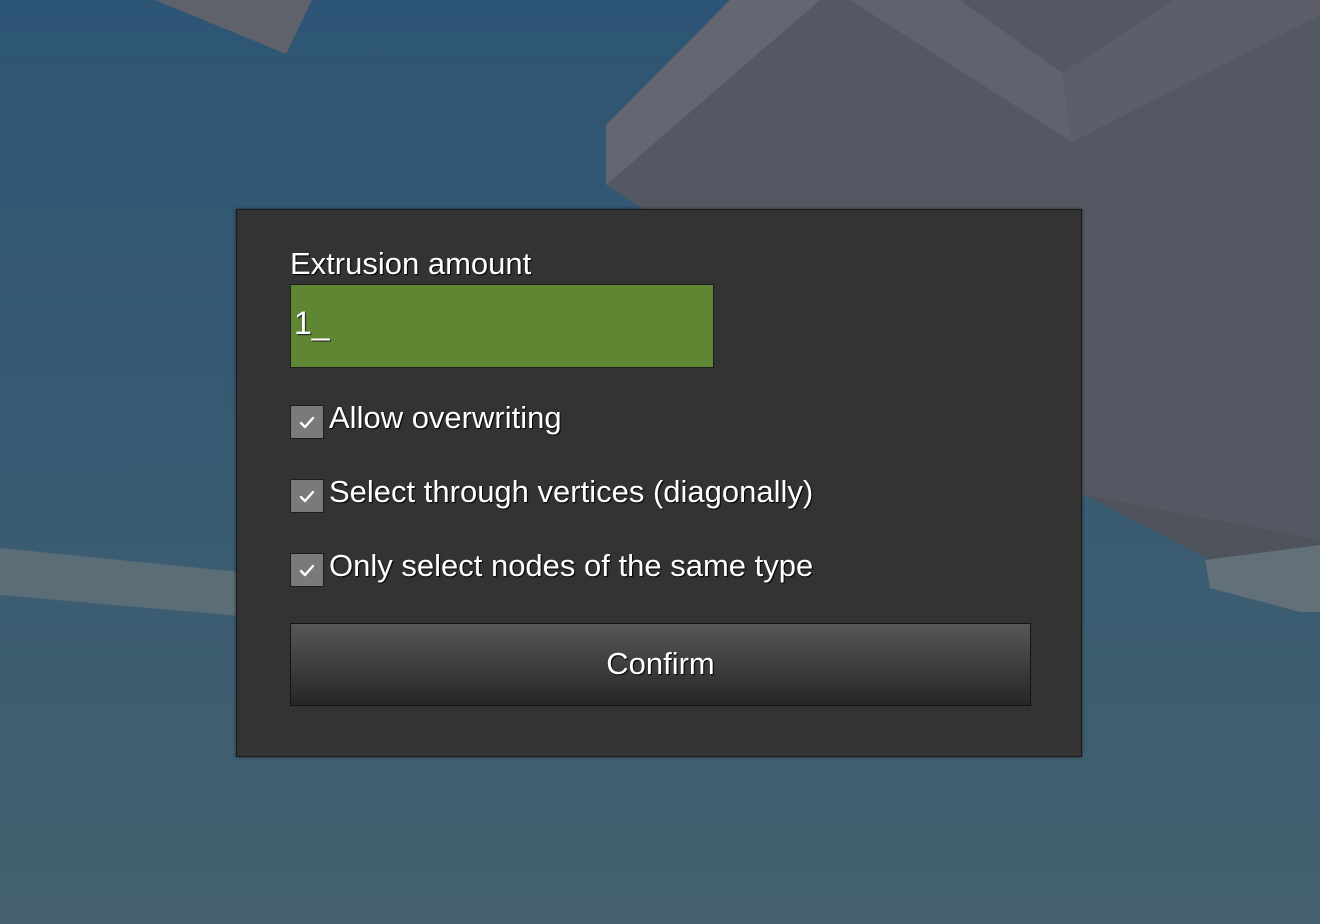 The height and width of the screenshot is (924, 1320). Describe the element at coordinates (571, 566) in the screenshot. I see `same-type-only-label: Only select nodes of the same type` at that location.